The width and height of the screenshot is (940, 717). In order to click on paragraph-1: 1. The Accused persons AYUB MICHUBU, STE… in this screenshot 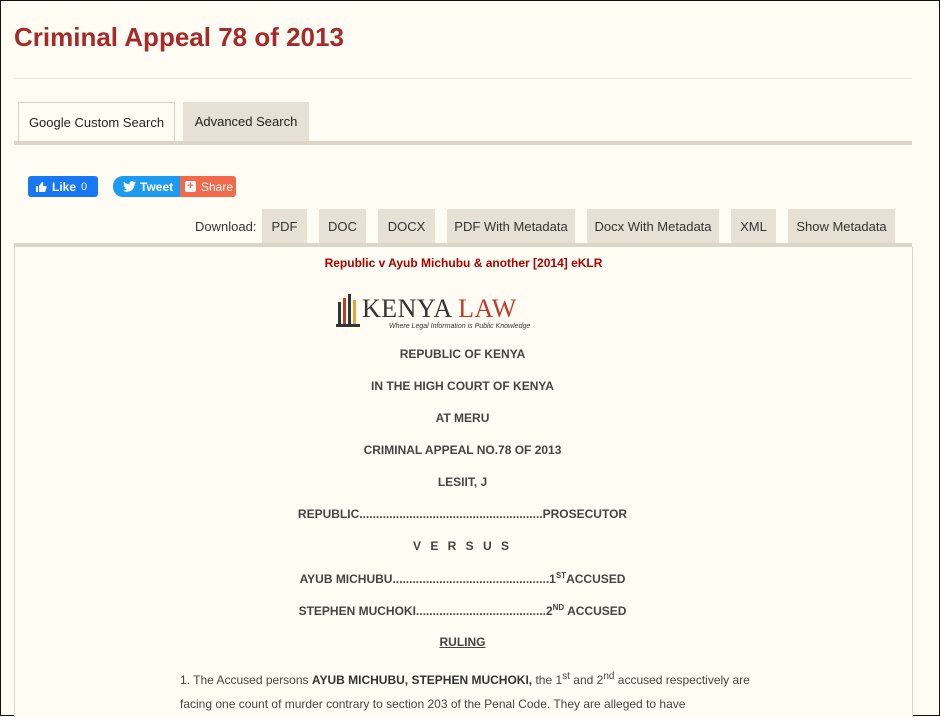, I will do `click(465, 691)`.